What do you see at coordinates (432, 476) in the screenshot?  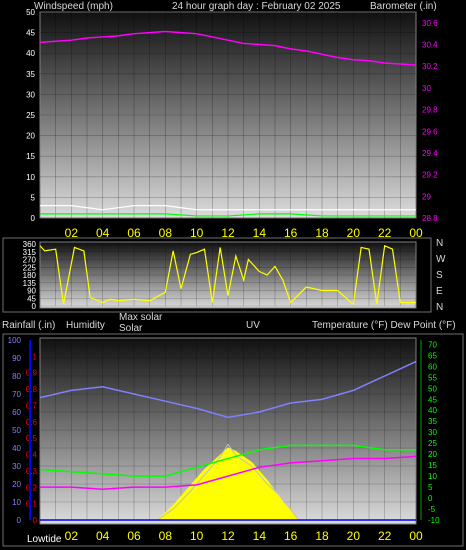 I see `temp-y-tick: 10` at bounding box center [432, 476].